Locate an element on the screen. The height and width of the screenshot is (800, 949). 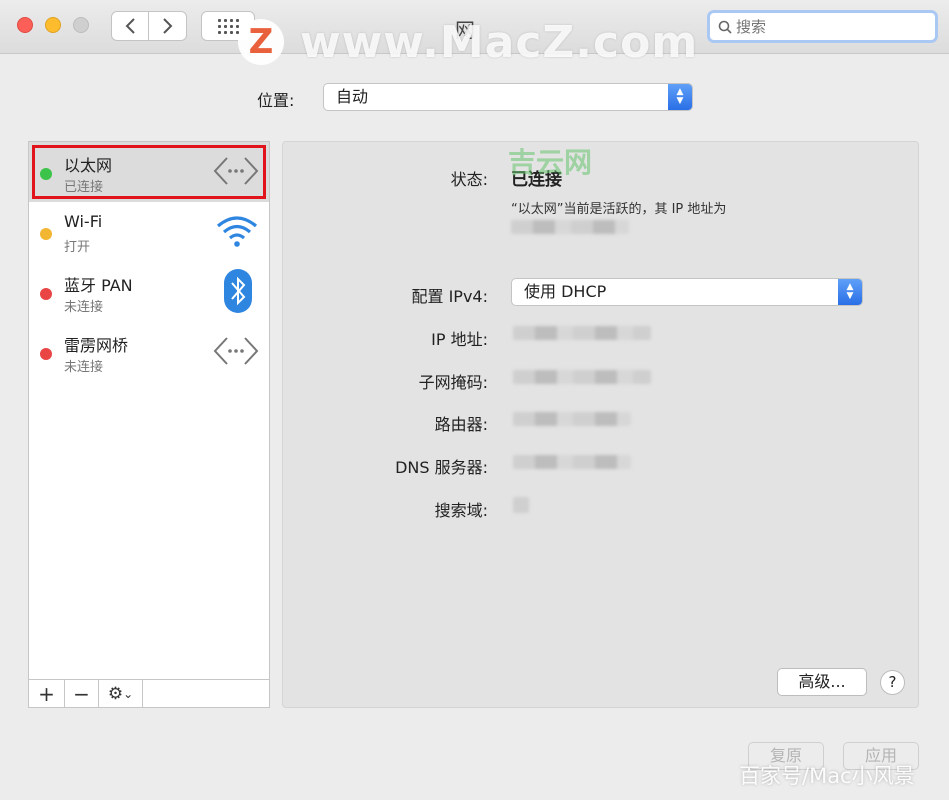
search-domain-label: 搜索域: is located at coordinates (461, 510).